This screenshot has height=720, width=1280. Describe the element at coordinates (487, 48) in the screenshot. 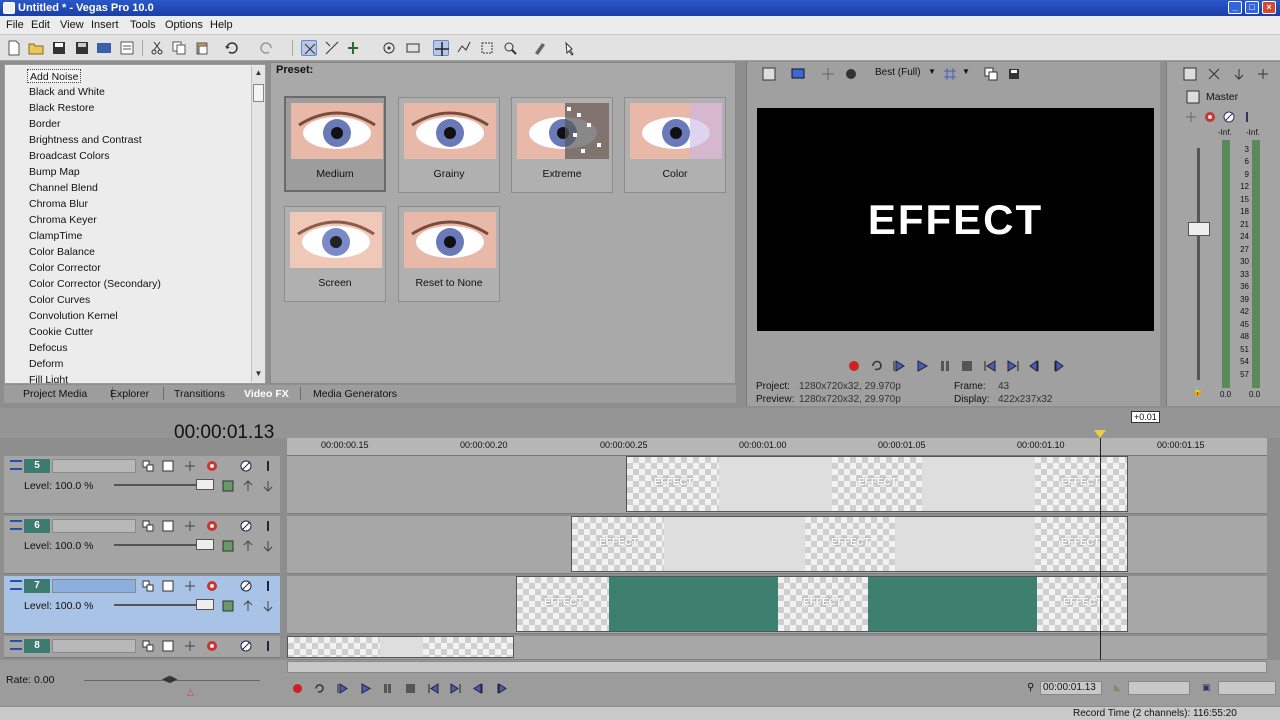

I see `selection-tool-icon` at that location.